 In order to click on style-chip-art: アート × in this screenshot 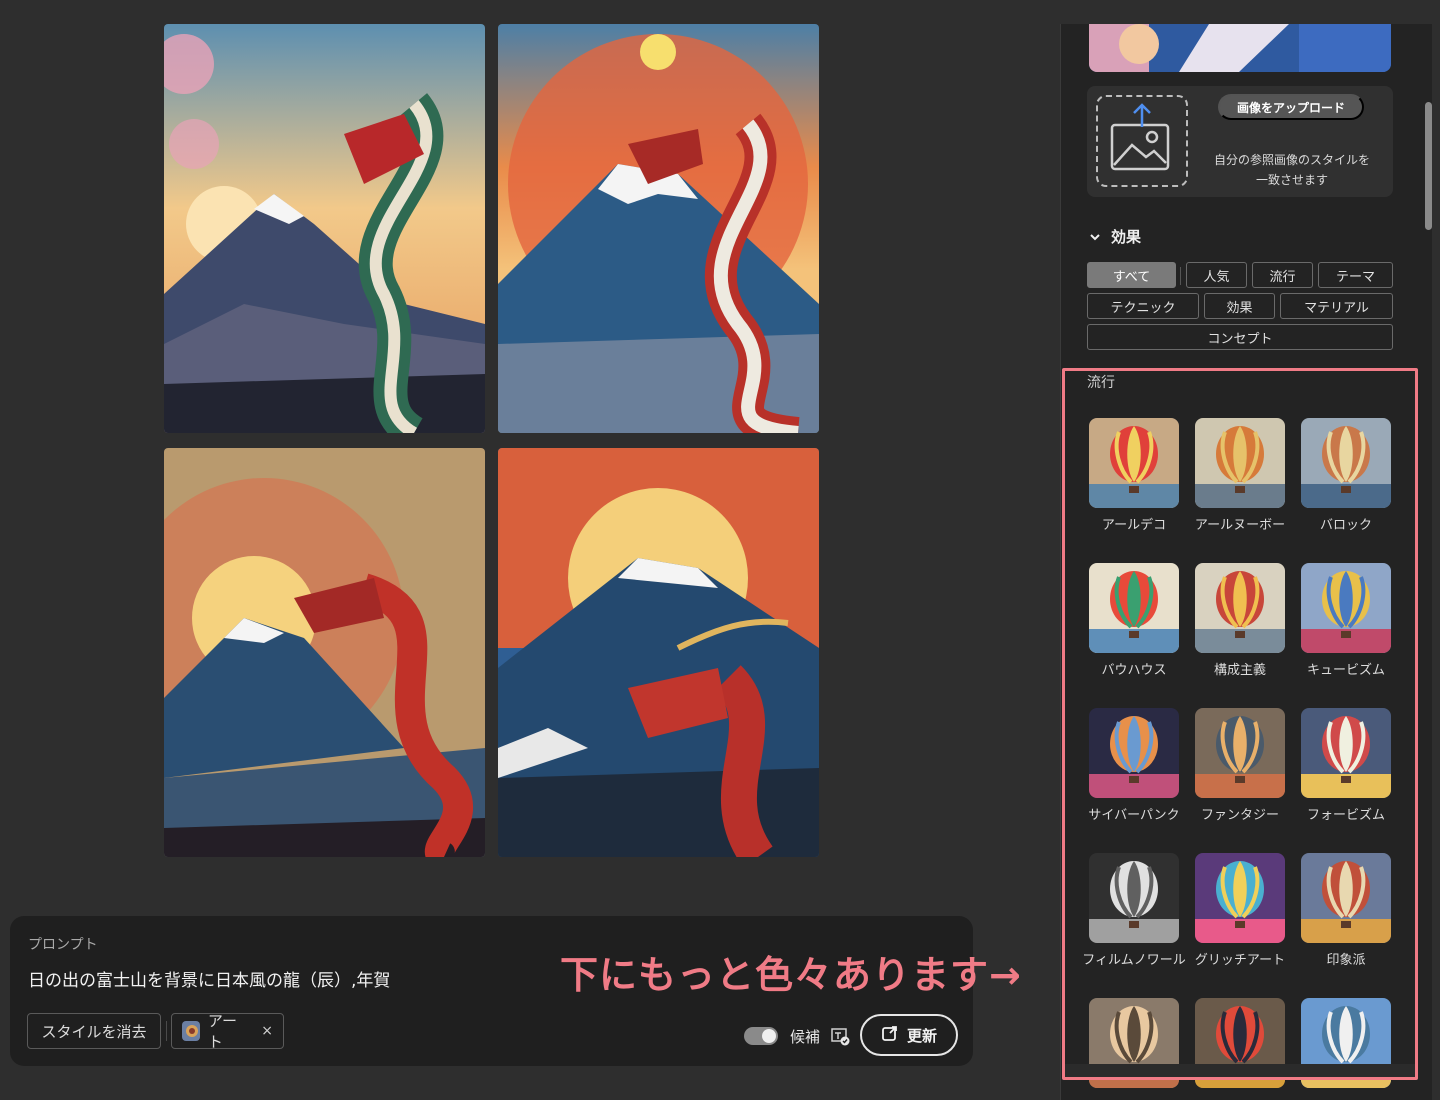, I will do `click(227, 1031)`.